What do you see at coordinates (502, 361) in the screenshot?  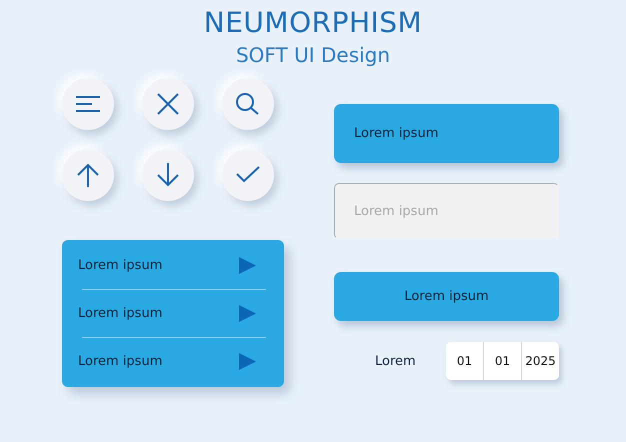 I see `month-field: 01` at bounding box center [502, 361].